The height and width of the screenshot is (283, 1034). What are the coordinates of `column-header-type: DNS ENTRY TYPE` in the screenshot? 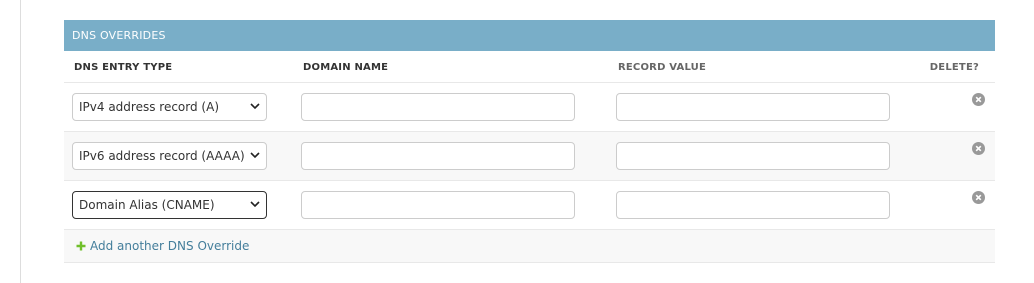 It's located at (123, 67).